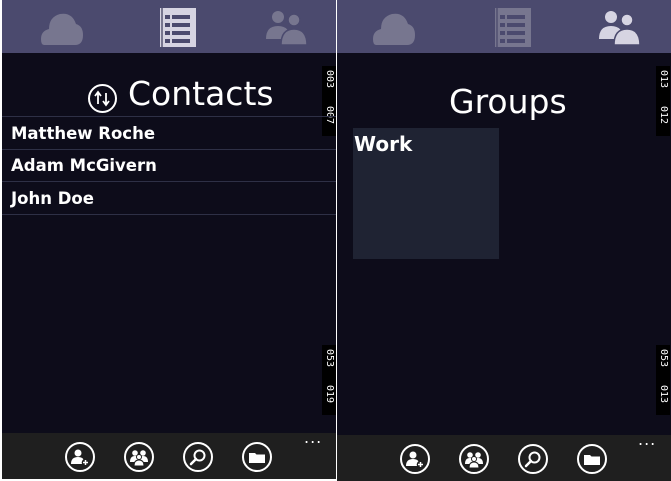 This screenshot has height=481, width=671. I want to click on contact-row: John Doe, so click(169, 198).